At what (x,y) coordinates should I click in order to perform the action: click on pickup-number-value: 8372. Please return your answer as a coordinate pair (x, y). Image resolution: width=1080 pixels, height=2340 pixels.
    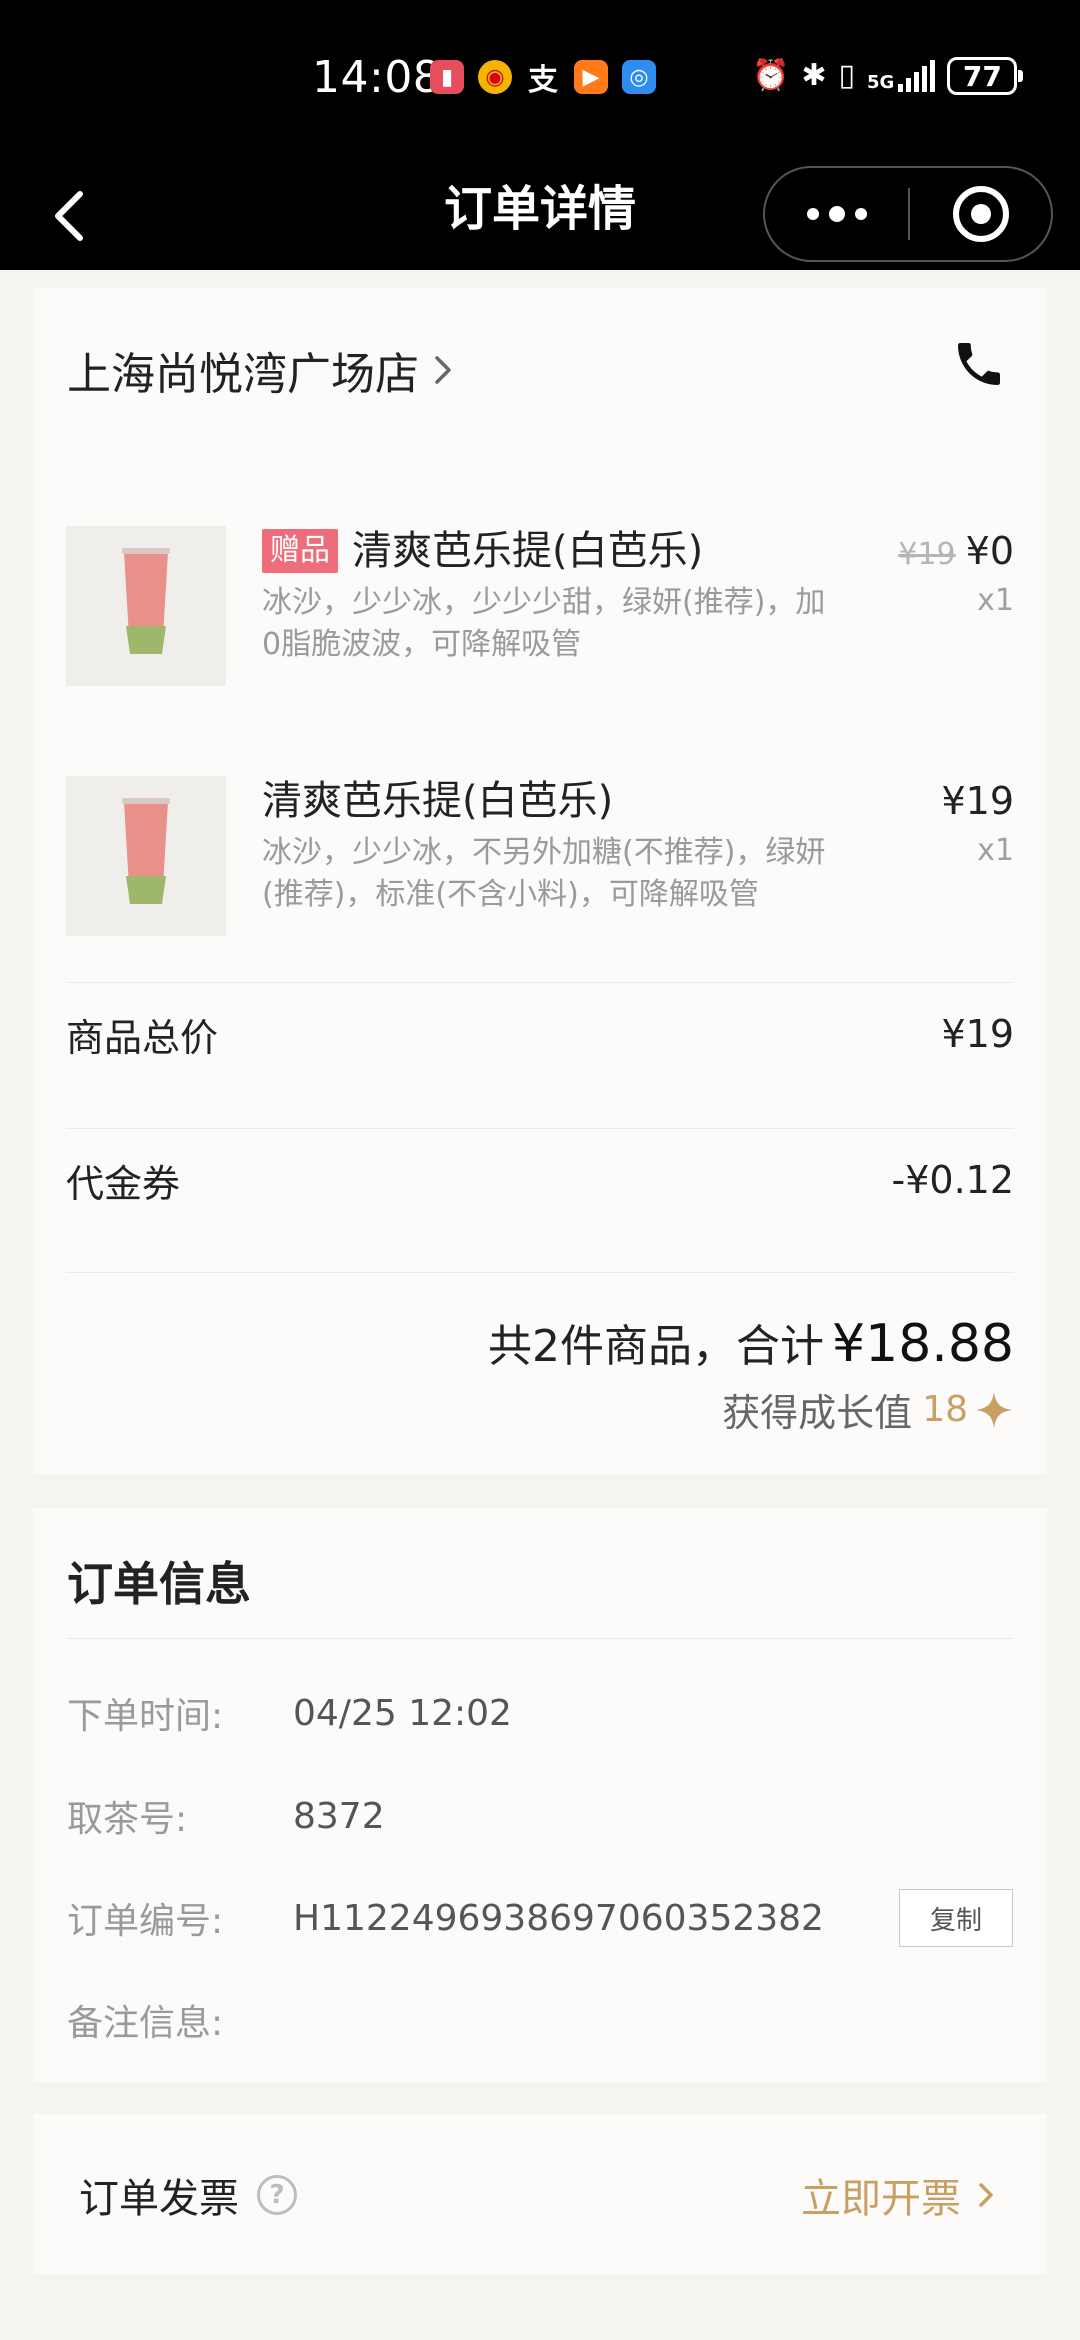
    Looking at the image, I should click on (339, 1816).